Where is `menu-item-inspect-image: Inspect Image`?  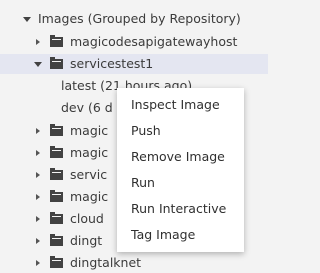
menu-item-inspect-image: Inspect Image is located at coordinates (180, 105).